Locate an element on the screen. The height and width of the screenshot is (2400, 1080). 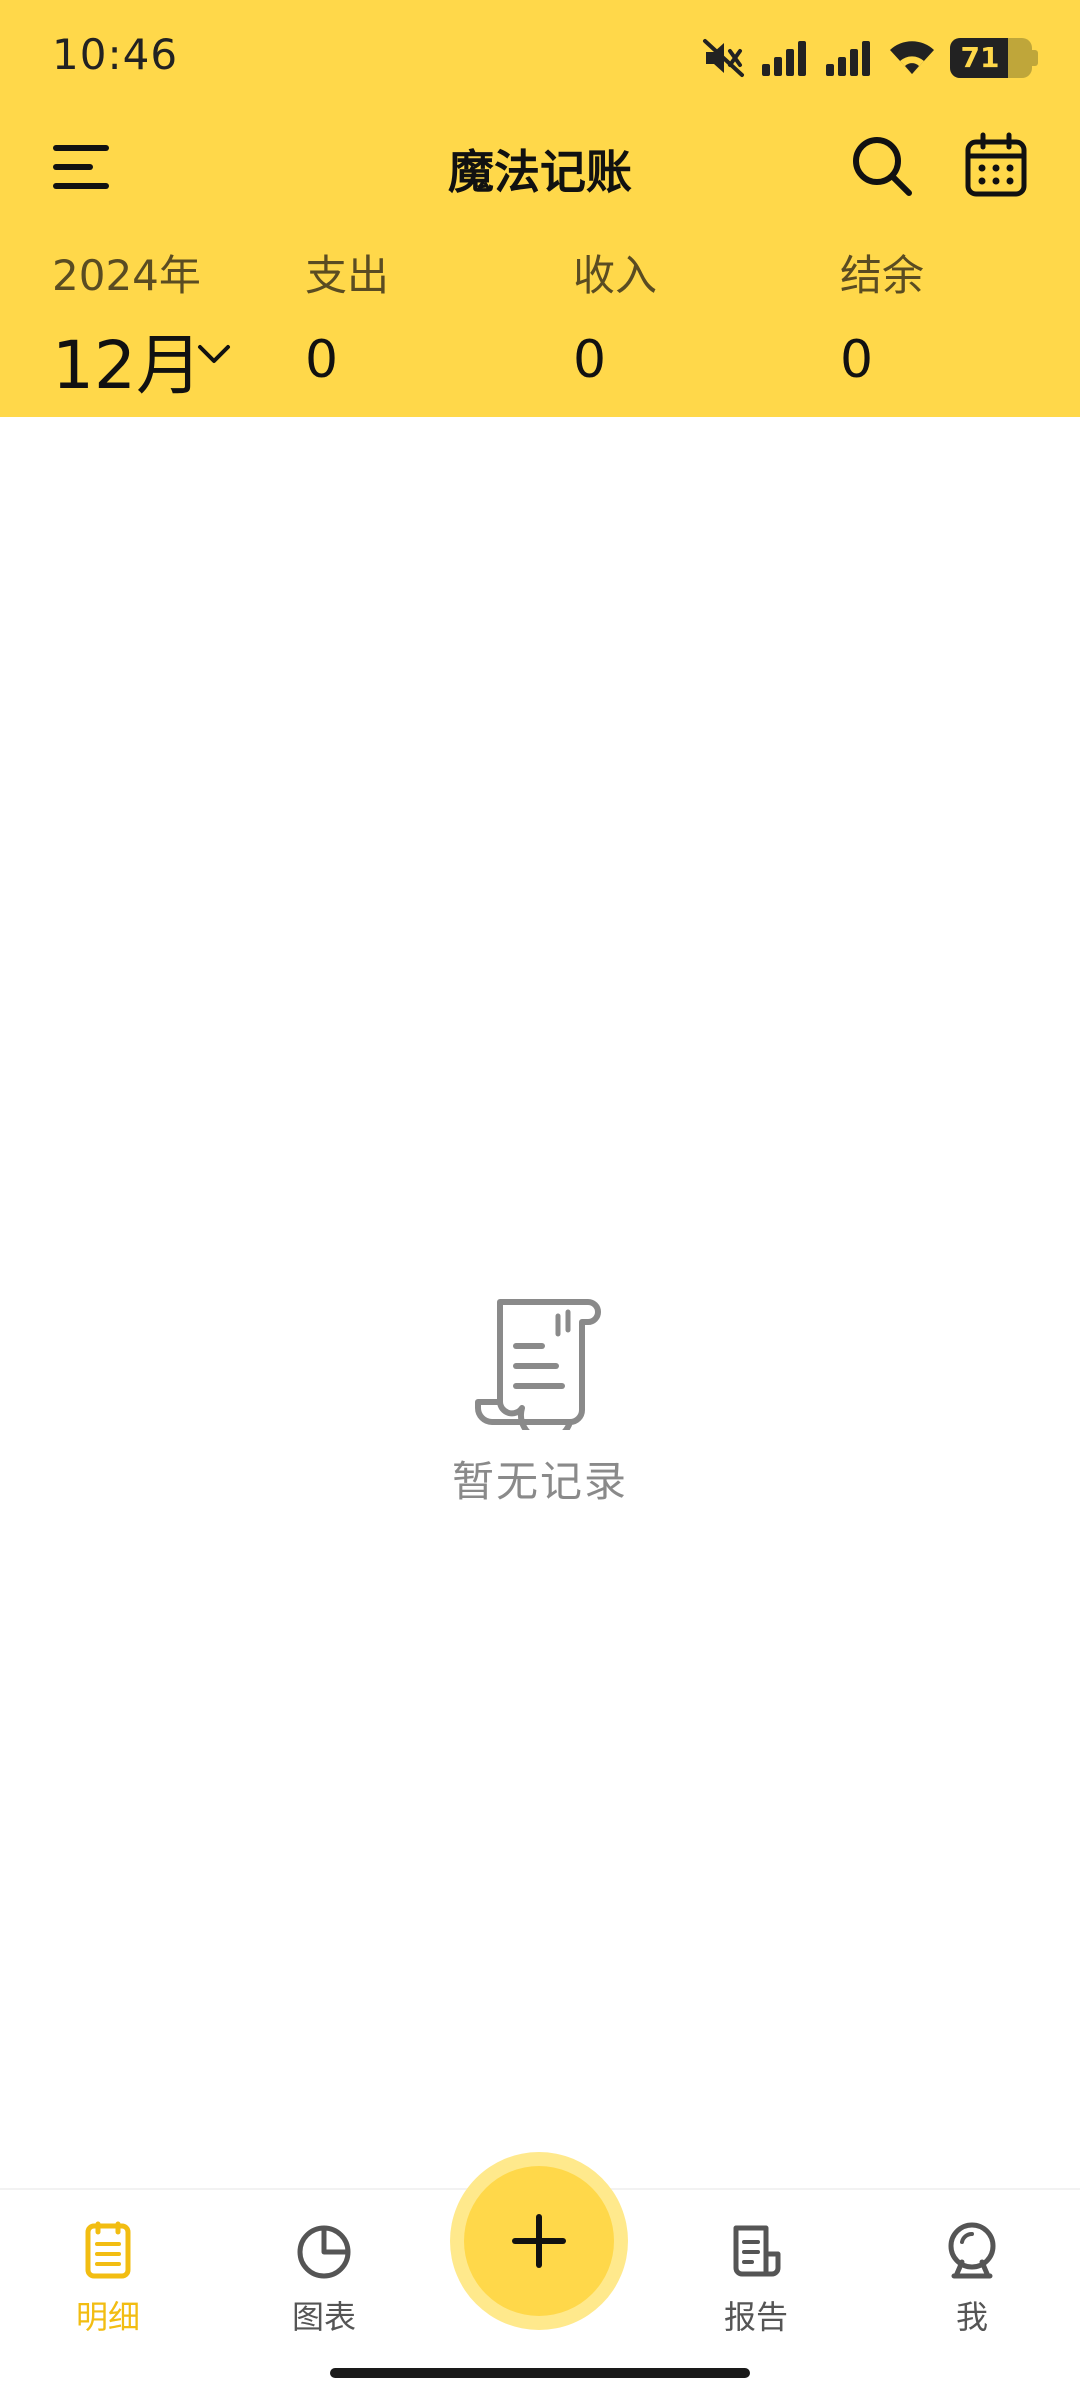
plus-icon is located at coordinates (539, 2241).